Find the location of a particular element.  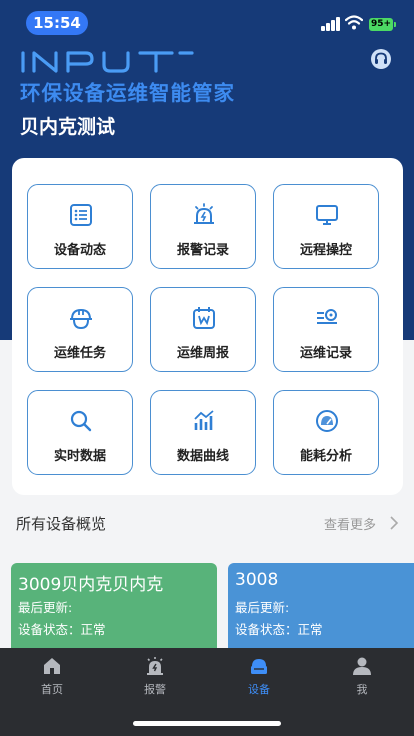

menu-item-maintenance-records: 运维记录 is located at coordinates (326, 329).